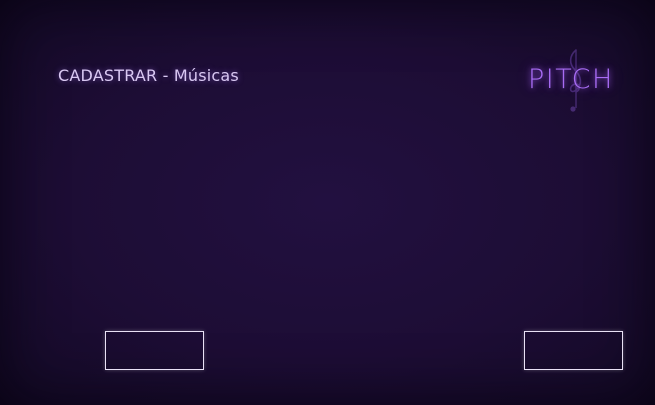 This screenshot has width=655, height=405. What do you see at coordinates (571, 79) in the screenshot?
I see `logo-text: PITCH` at bounding box center [571, 79].